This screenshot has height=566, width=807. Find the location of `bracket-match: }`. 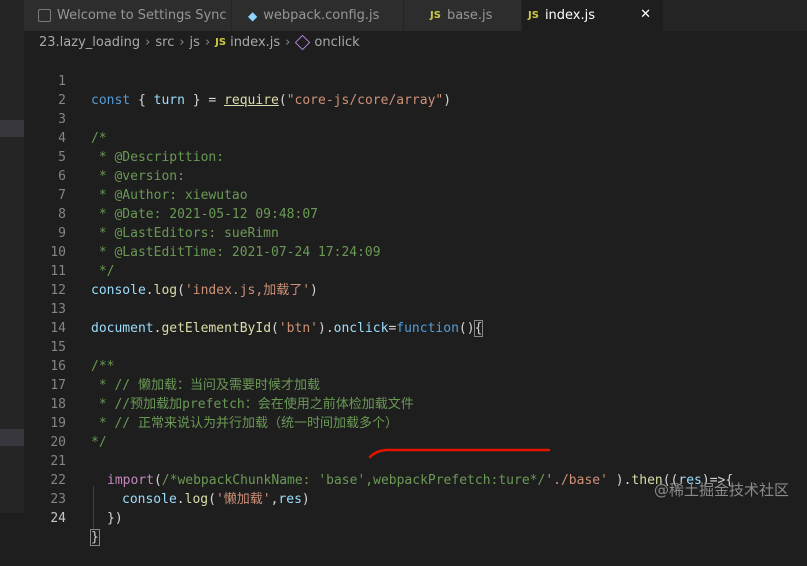

bracket-match: } is located at coordinates (95, 537).